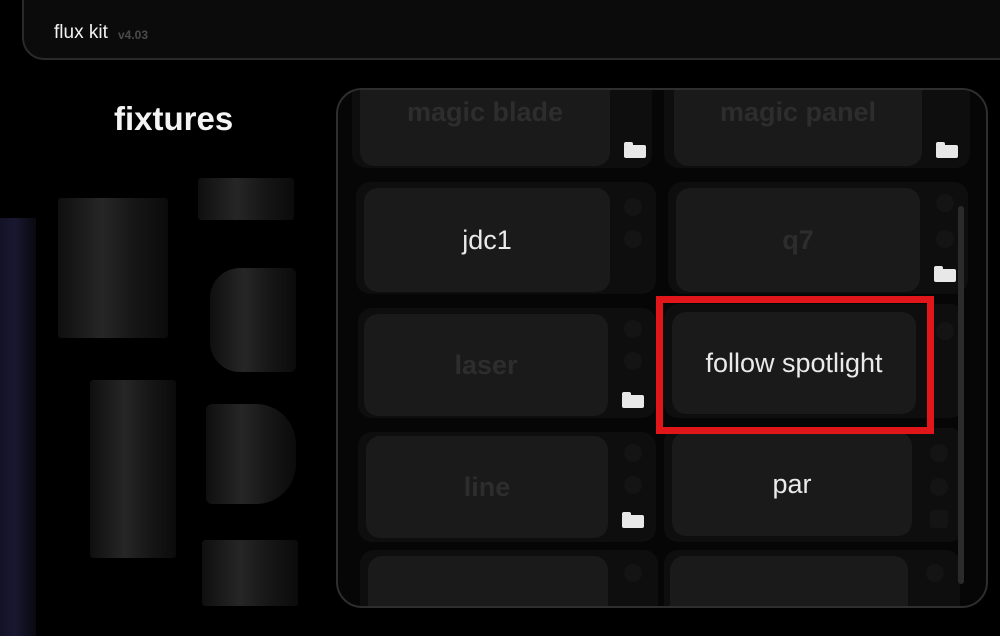  Describe the element at coordinates (133, 35) in the screenshot. I see `app-version: v4.03` at that location.